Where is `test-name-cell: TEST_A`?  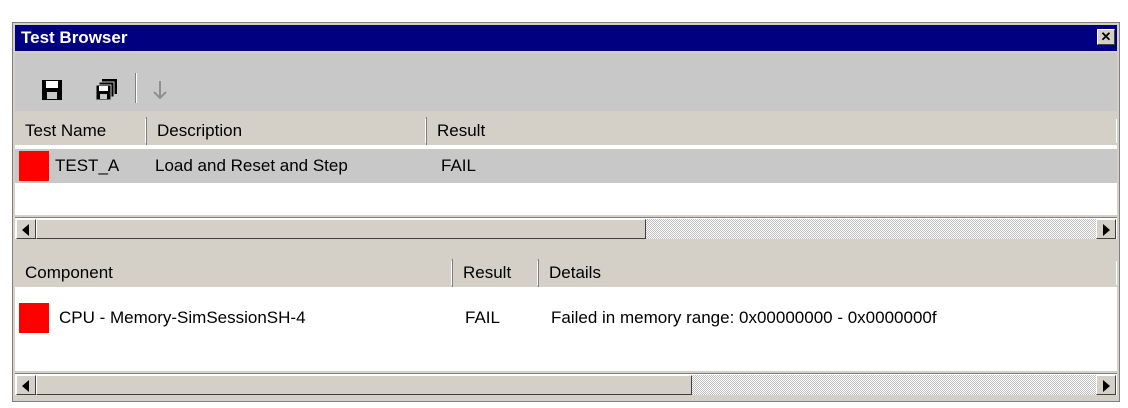
test-name-cell: TEST_A is located at coordinates (87, 165).